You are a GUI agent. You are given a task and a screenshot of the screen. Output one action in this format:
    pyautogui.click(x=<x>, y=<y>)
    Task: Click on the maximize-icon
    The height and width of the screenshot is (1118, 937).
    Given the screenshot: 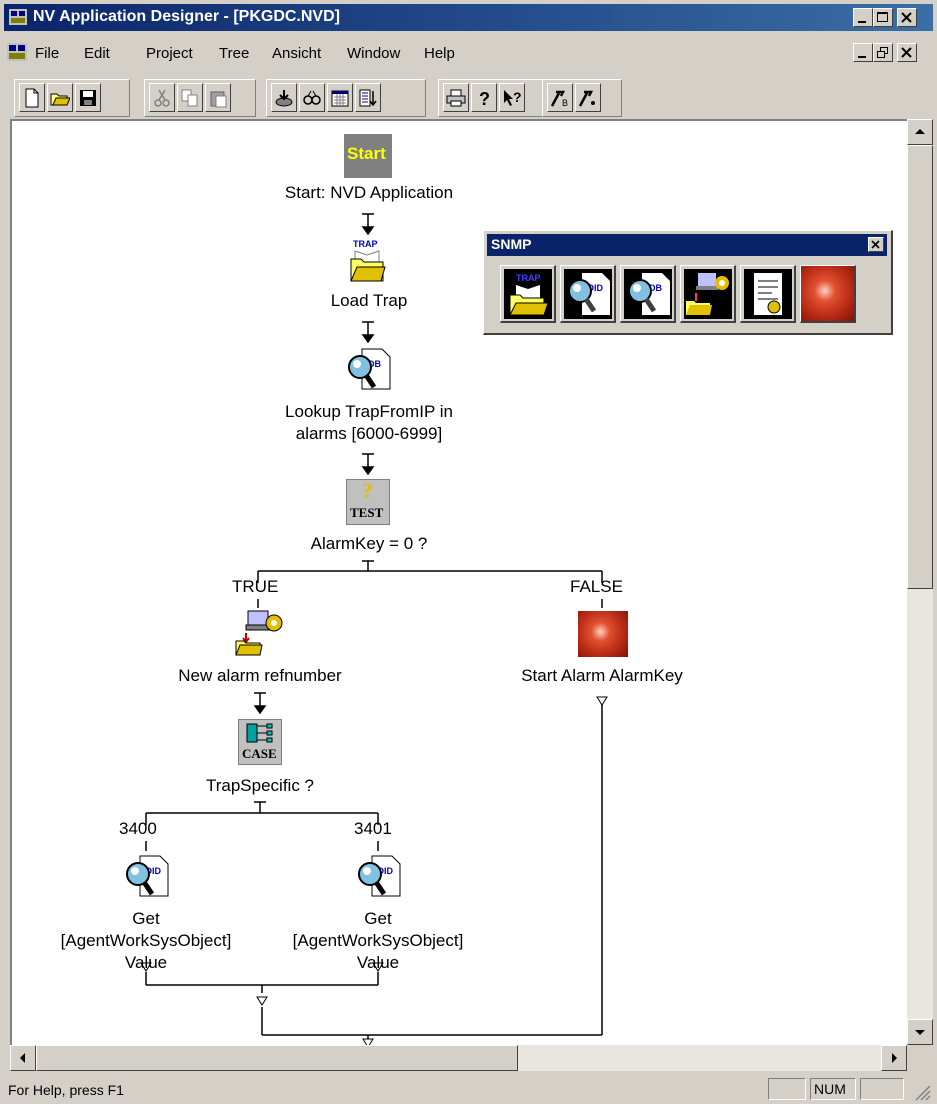 What is the action you would take?
    pyautogui.click(x=882, y=17)
    